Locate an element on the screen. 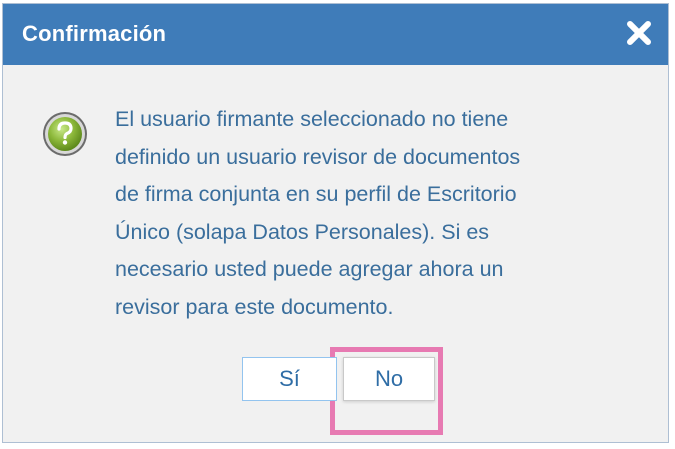  question-icon is located at coordinates (65, 134).